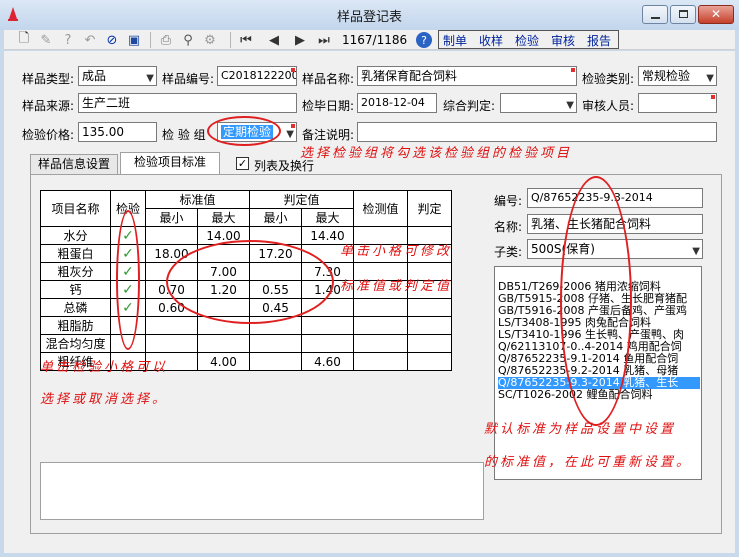  I want to click on std-max-cell: 4.00, so click(223, 361).